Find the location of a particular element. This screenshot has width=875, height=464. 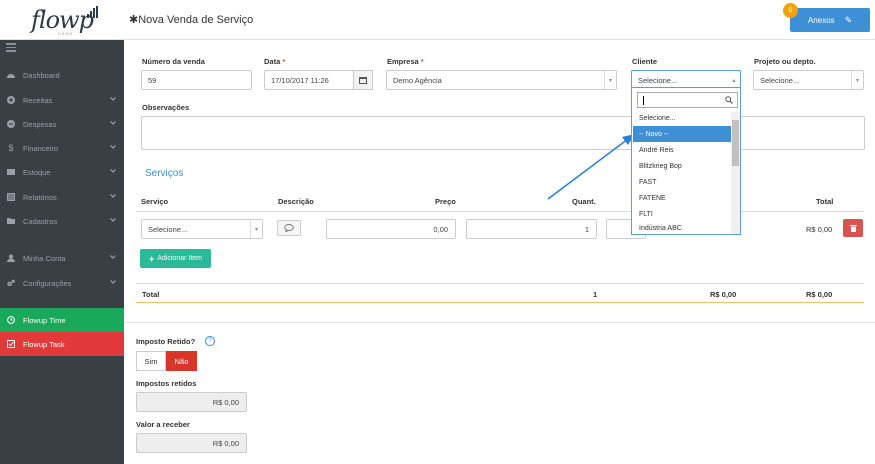

paperclip-icon: ✎ is located at coordinates (848, 19).